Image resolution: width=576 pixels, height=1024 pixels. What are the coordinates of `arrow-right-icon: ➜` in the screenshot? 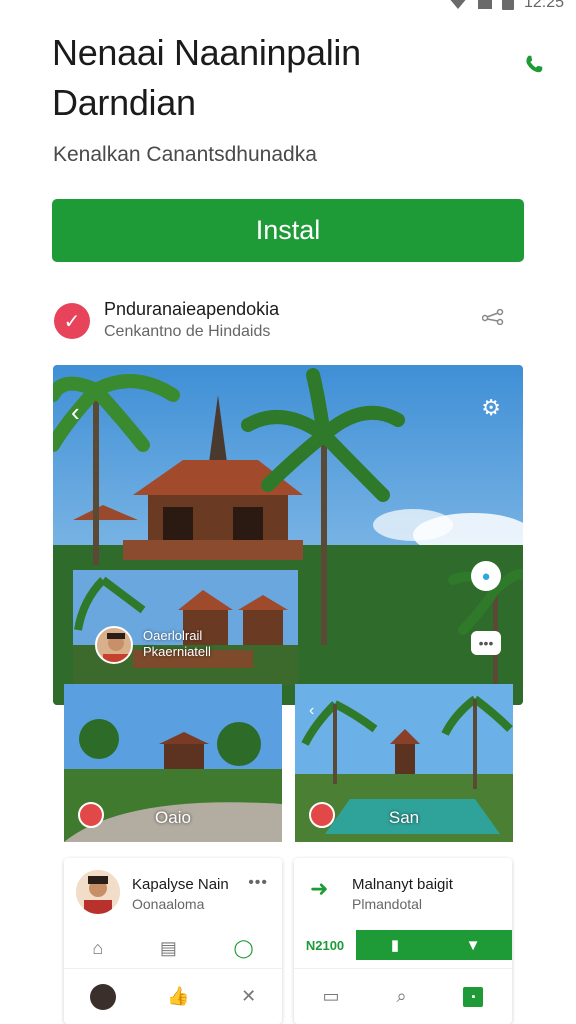 It's located at (319, 888).